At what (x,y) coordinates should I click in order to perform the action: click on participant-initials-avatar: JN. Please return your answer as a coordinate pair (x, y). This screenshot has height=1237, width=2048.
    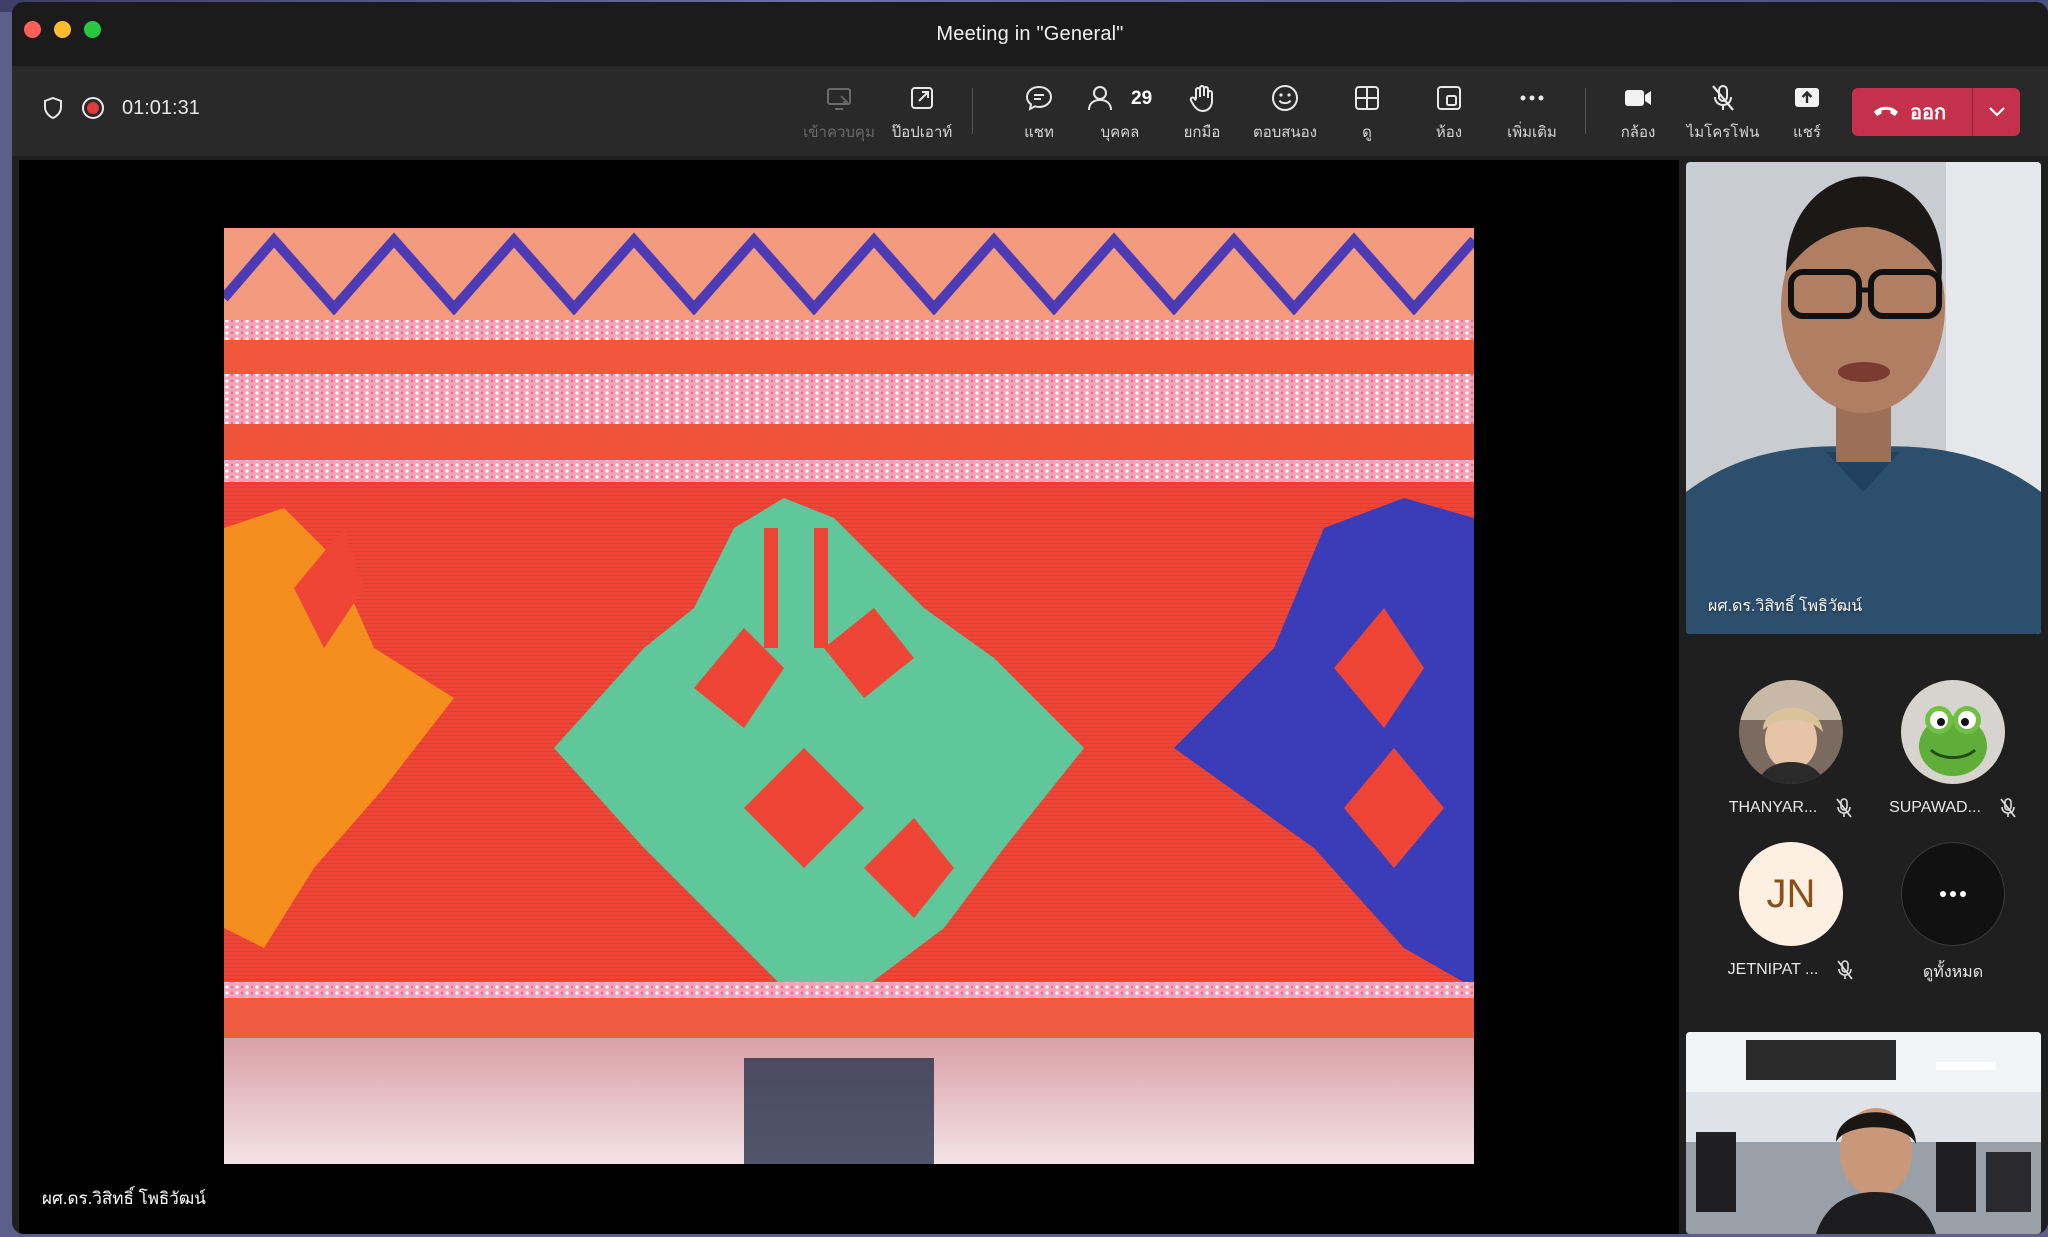
    Looking at the image, I should click on (1791, 894).